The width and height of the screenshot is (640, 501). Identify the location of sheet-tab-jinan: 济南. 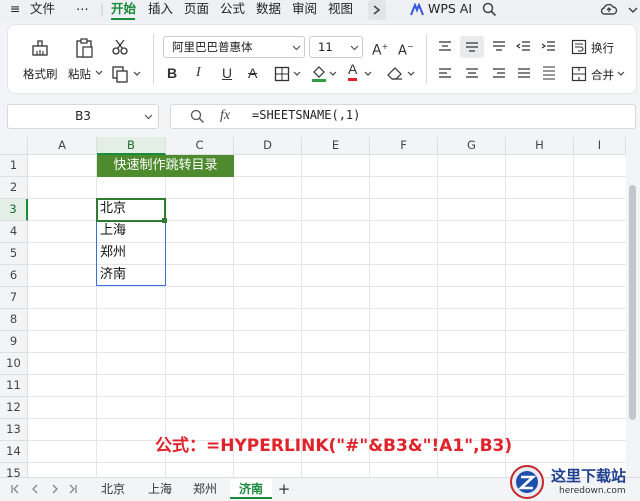
(251, 489).